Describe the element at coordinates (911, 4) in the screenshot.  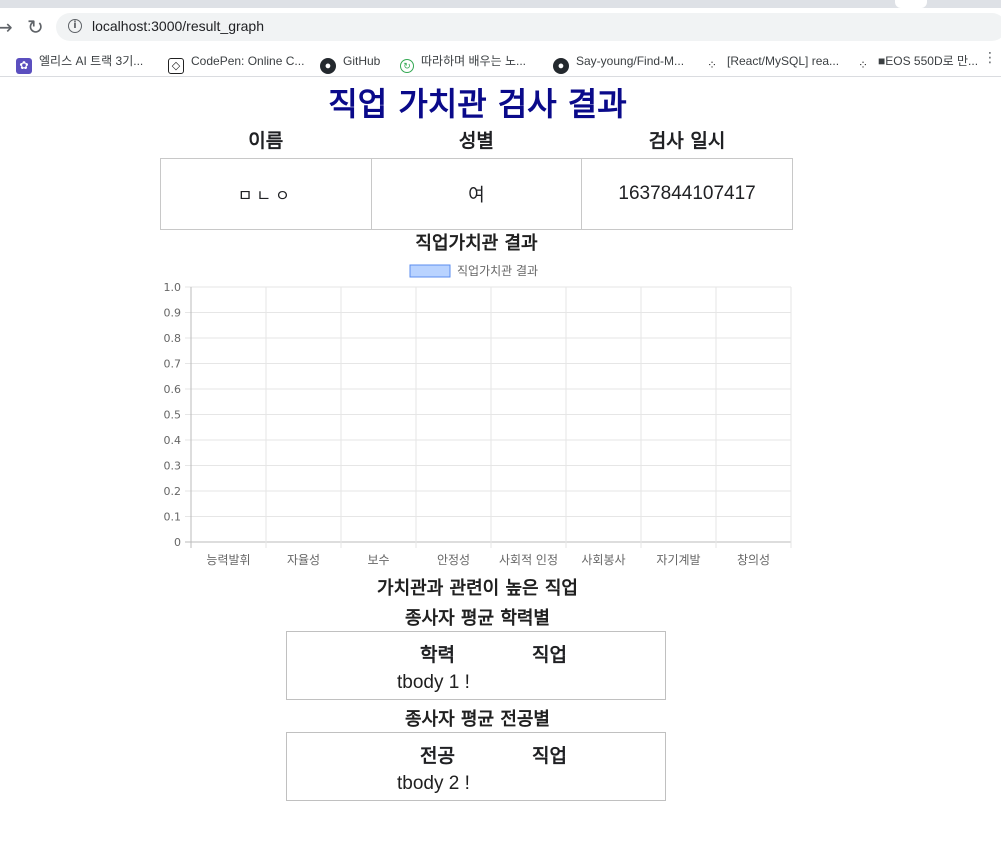
I see `active-tab` at that location.